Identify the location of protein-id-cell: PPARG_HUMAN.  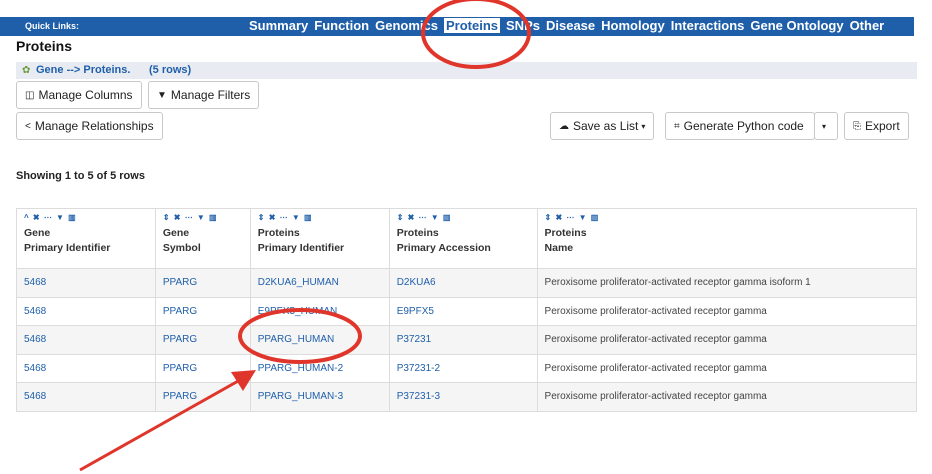
(319, 340).